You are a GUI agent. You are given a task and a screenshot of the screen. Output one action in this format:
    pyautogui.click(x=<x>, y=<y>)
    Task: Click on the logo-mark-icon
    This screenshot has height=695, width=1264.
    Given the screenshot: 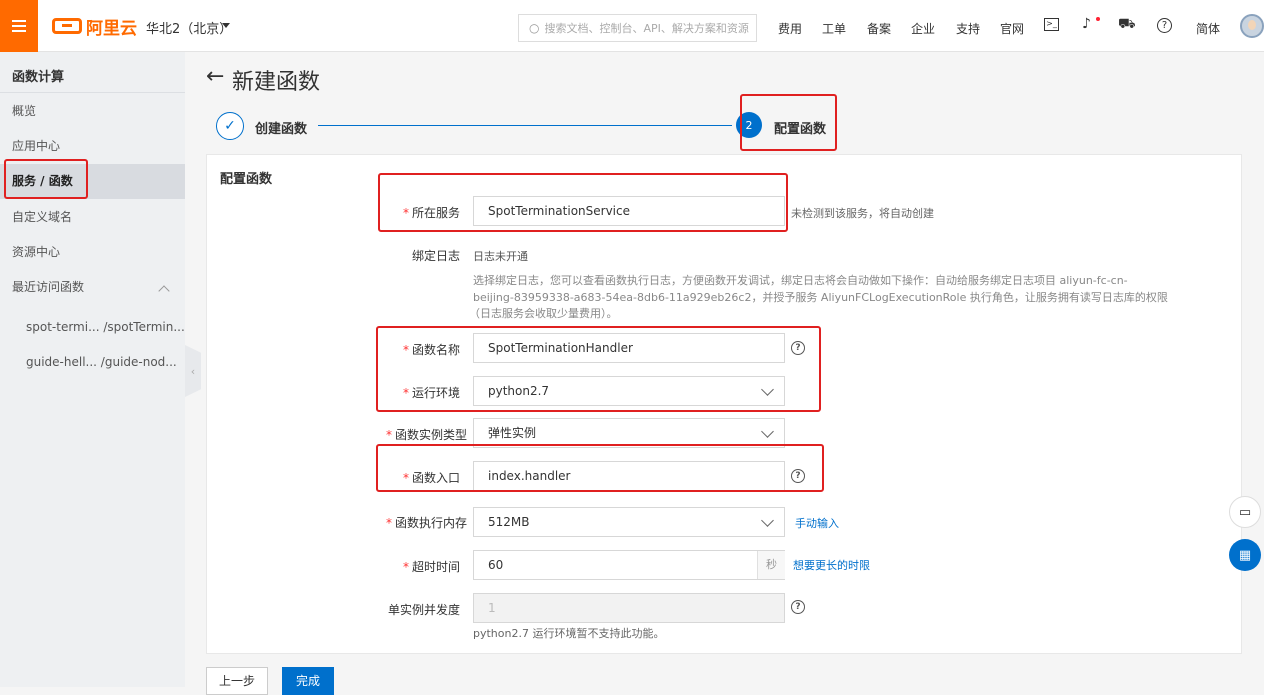 What is the action you would take?
    pyautogui.click(x=67, y=26)
    